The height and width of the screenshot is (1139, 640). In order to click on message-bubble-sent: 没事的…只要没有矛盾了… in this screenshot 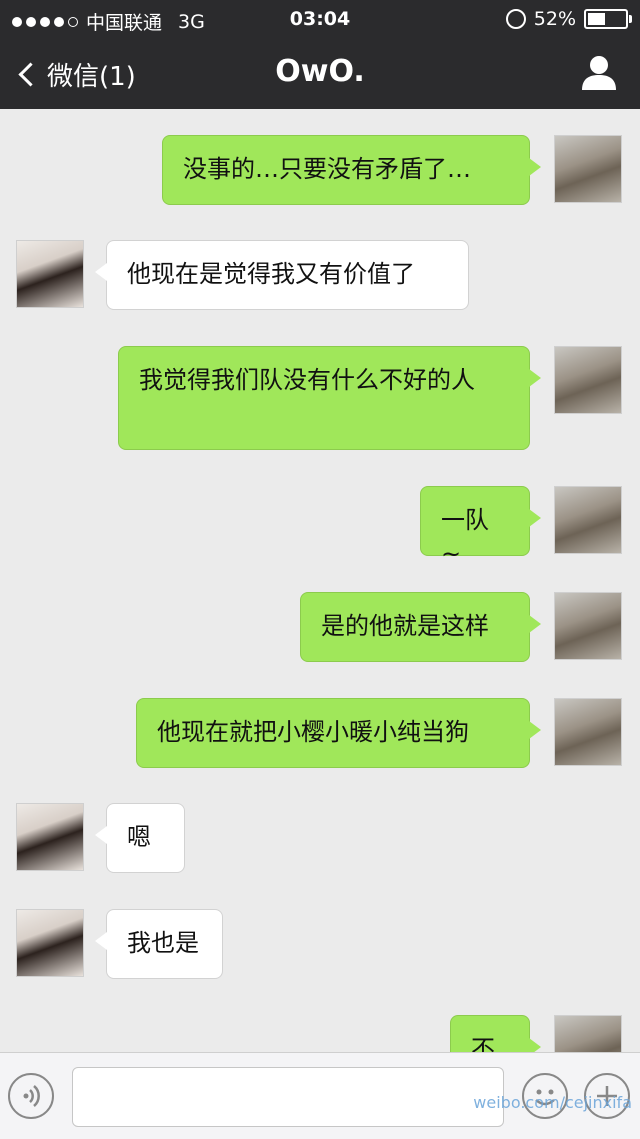, I will do `click(351, 170)`.